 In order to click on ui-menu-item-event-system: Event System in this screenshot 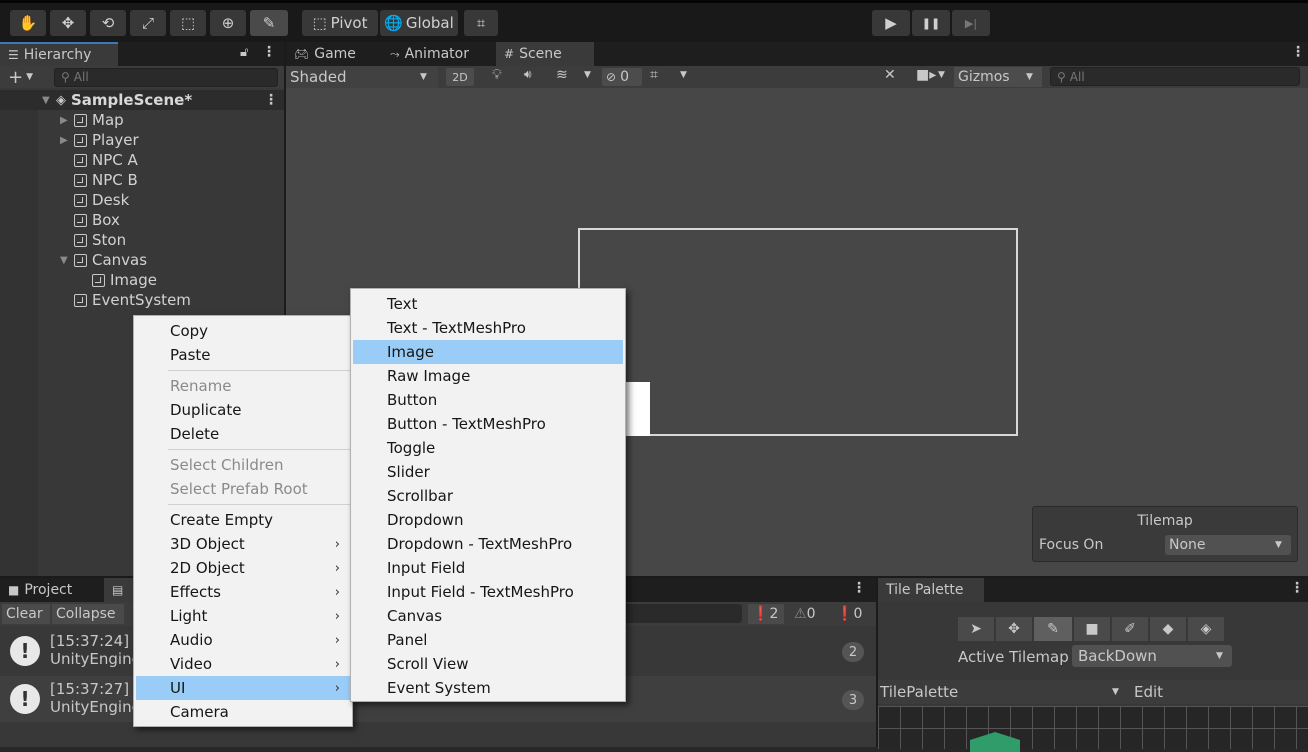, I will do `click(488, 688)`.